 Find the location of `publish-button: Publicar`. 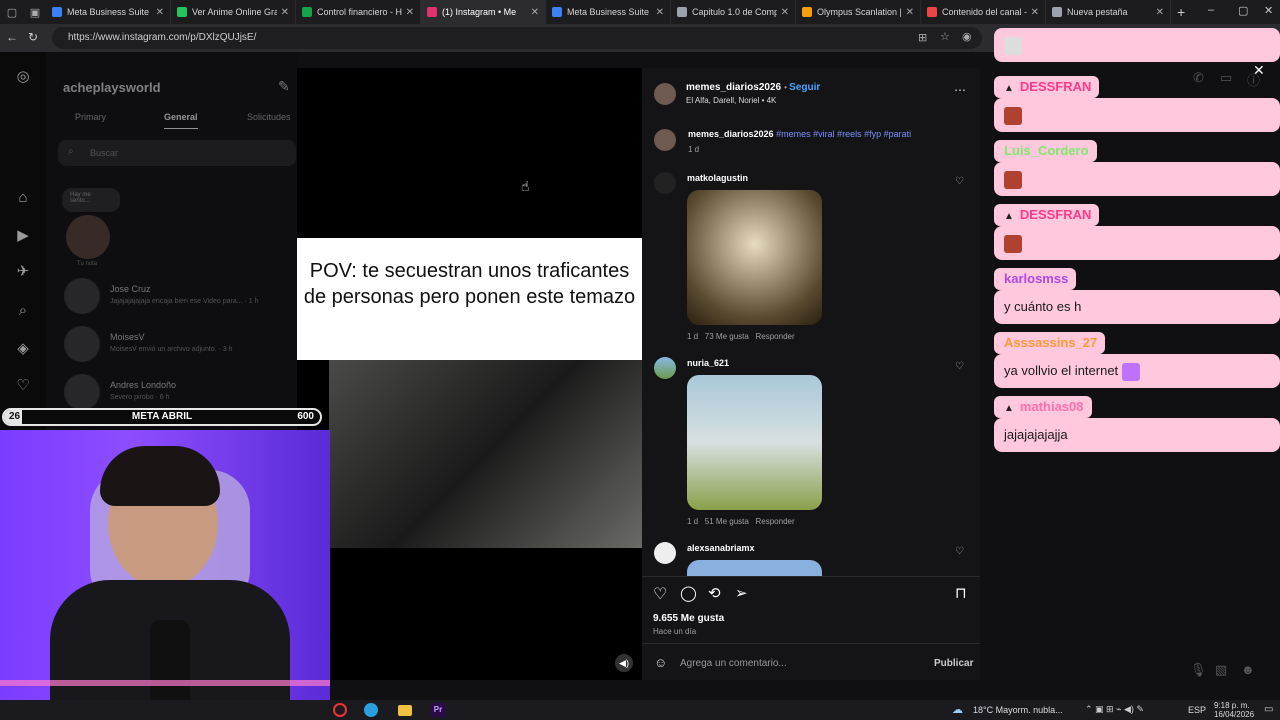

publish-button: Publicar is located at coordinates (953, 663).